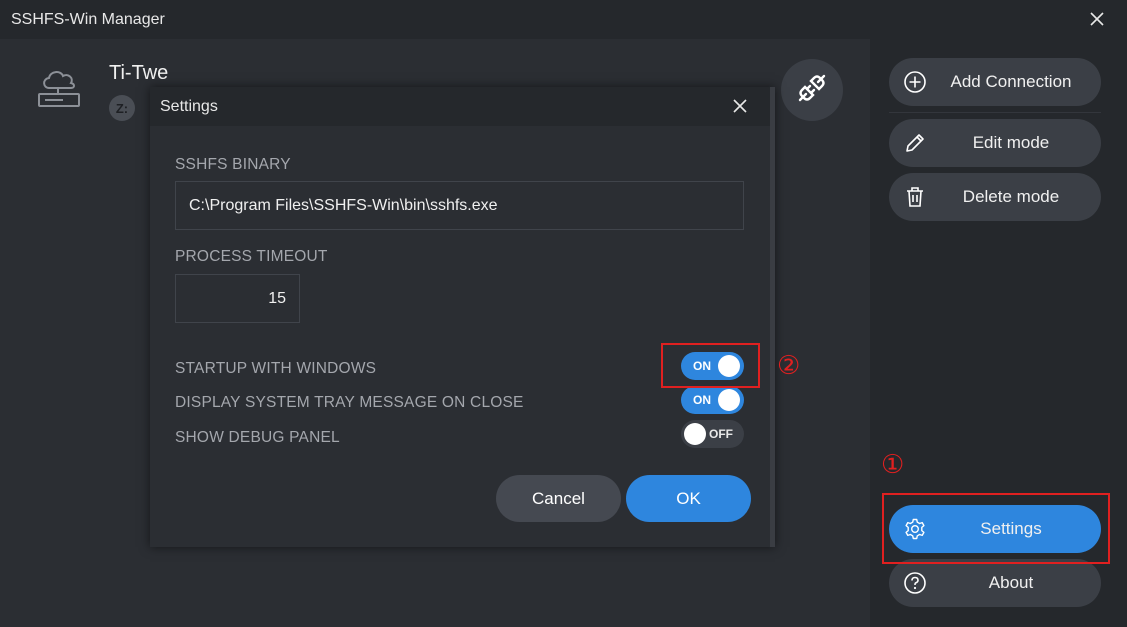 This screenshot has width=1127, height=627. Describe the element at coordinates (915, 82) in the screenshot. I see `plus-circle-icon` at that location.